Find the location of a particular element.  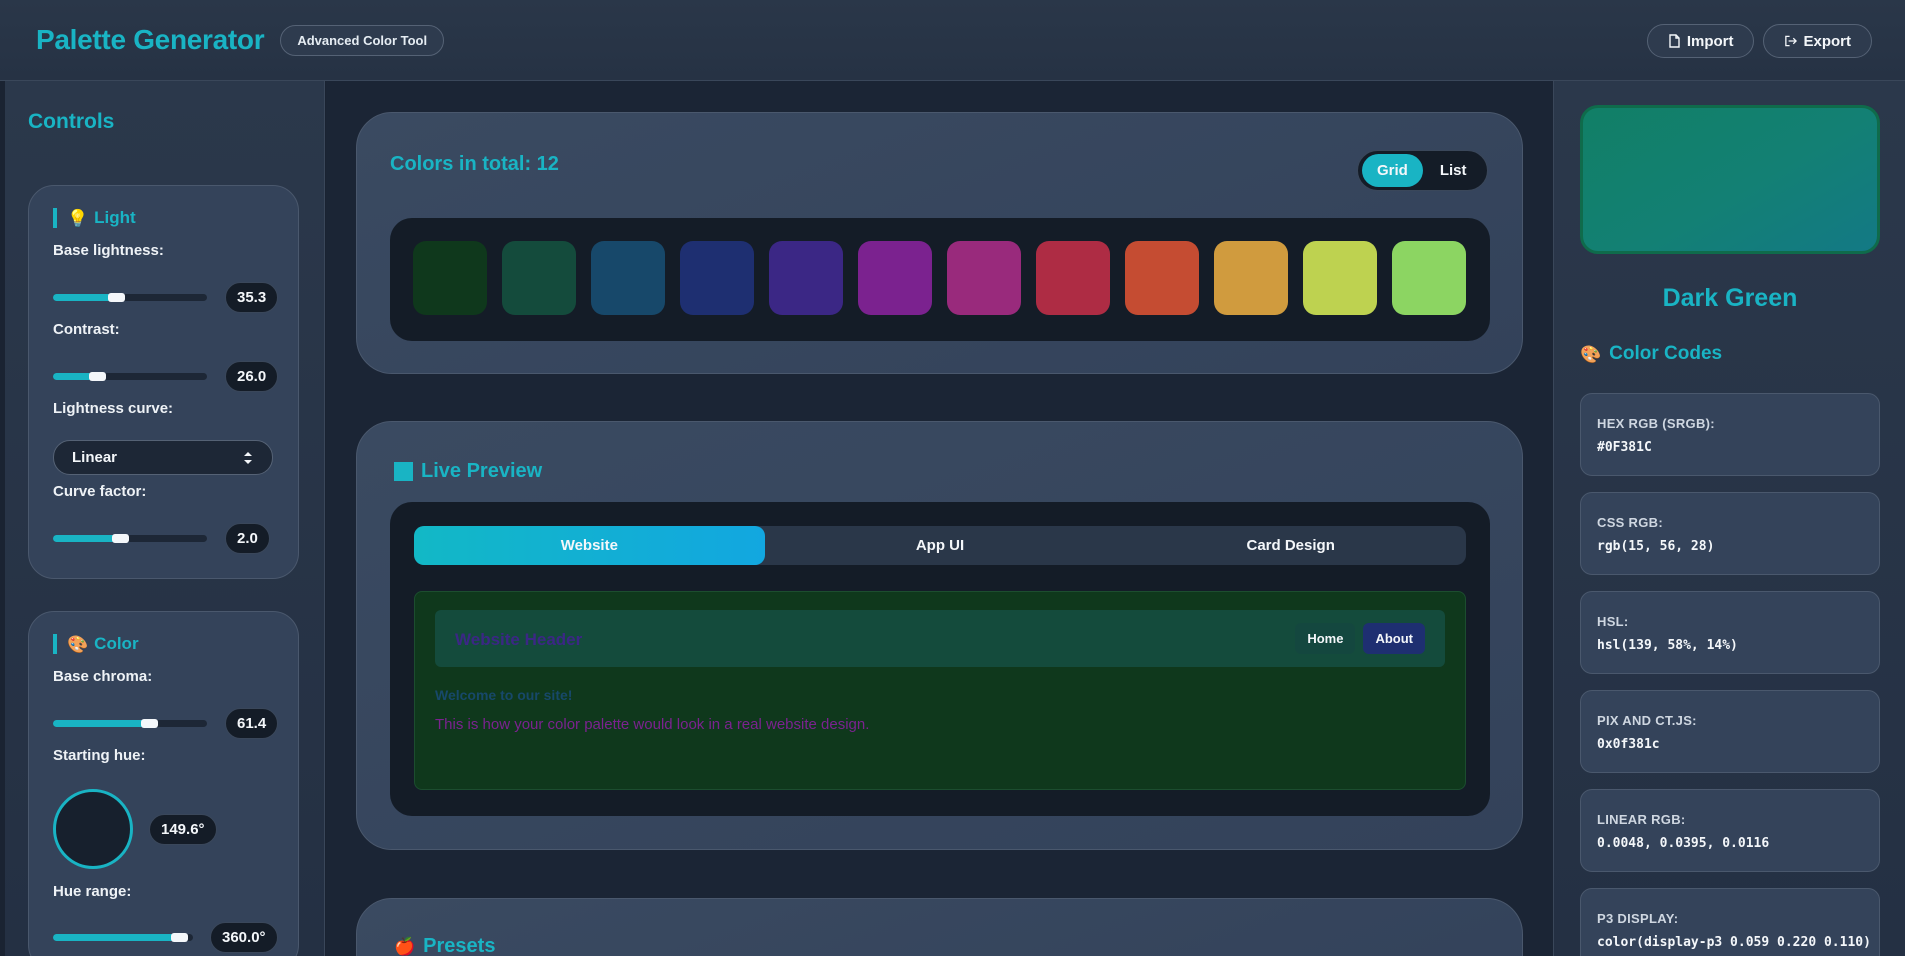

export-button: Export is located at coordinates (1817, 41).